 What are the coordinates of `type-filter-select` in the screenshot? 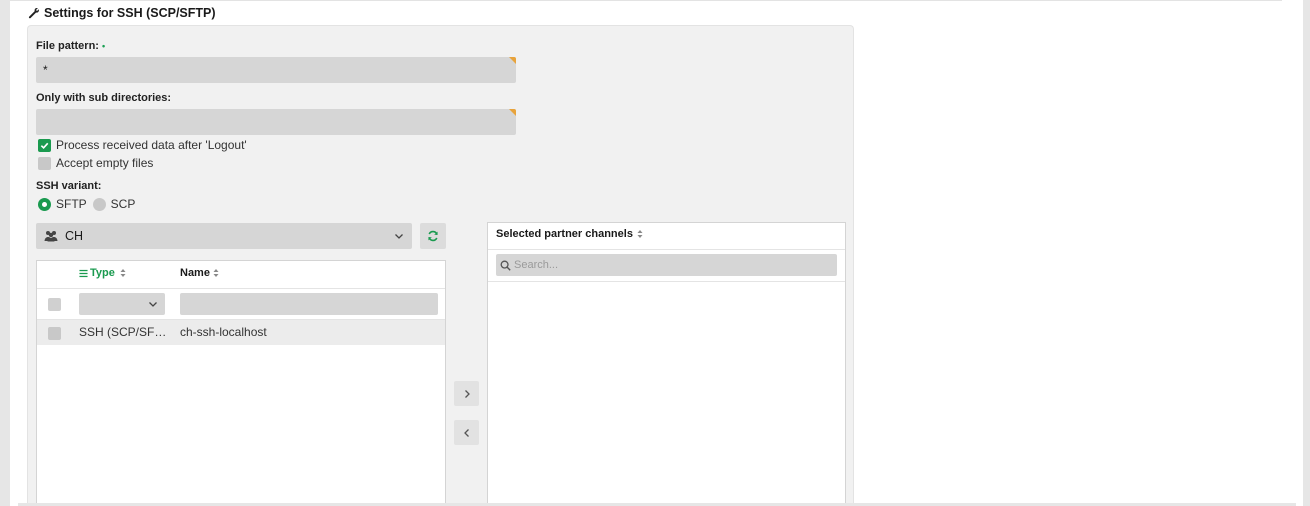 It's located at (122, 304).